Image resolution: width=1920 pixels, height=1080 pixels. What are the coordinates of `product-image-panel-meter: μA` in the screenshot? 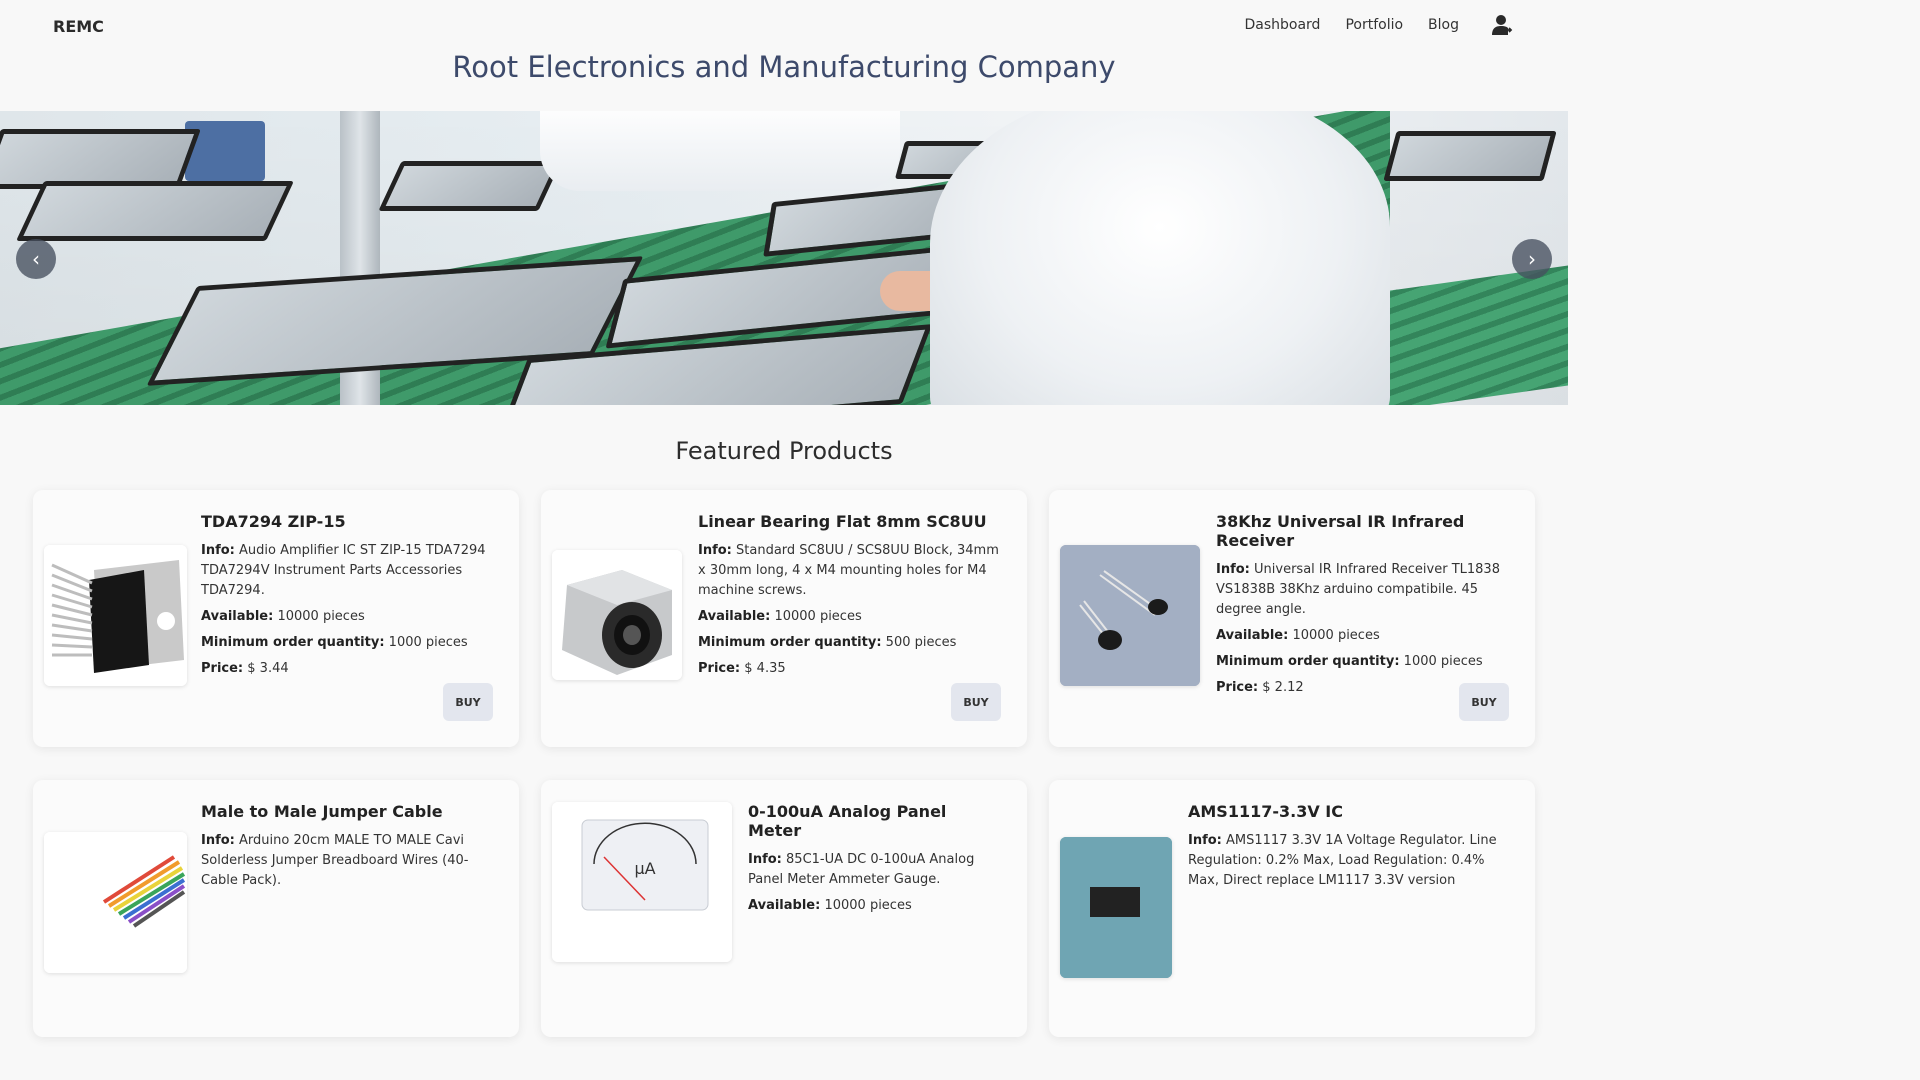 It's located at (642, 882).